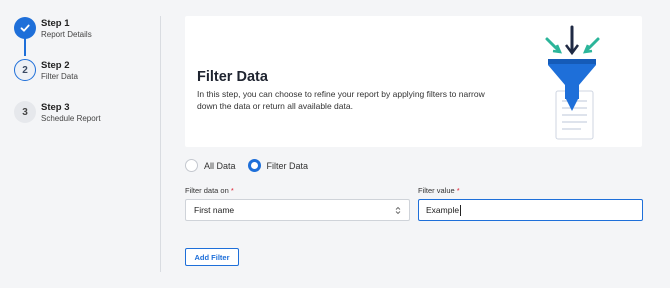 This screenshot has width=670, height=288. I want to click on radio-filter-data-circle, so click(254, 165).